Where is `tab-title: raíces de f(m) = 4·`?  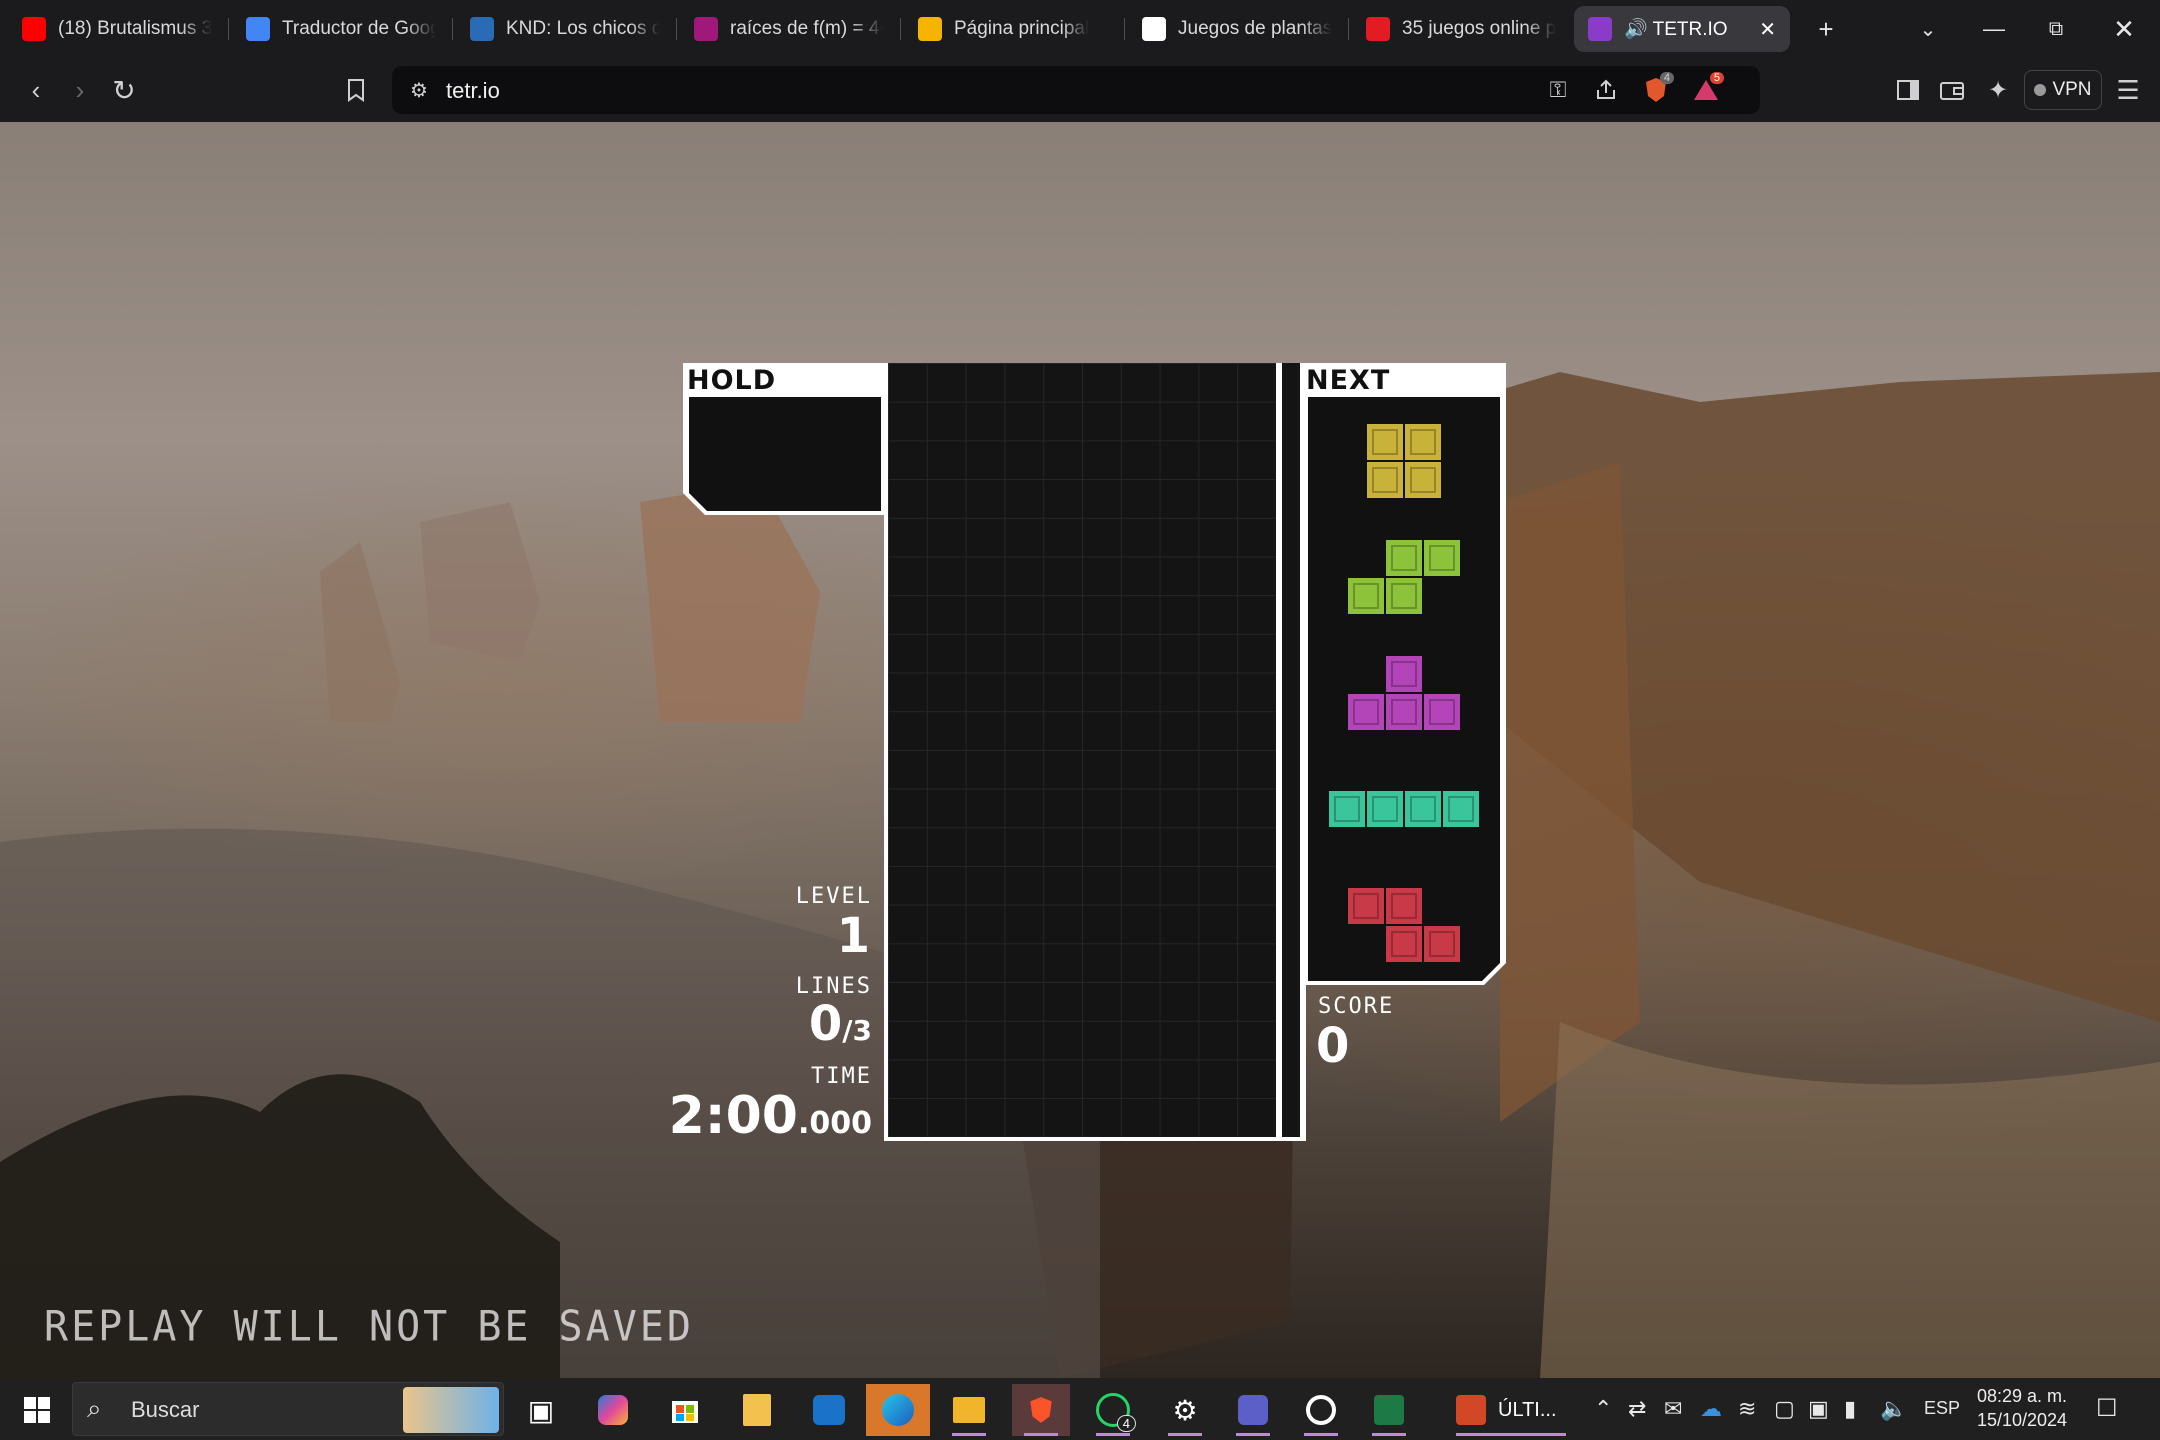
tab-title: raíces de f(m) = 4· is located at coordinates (807, 28).